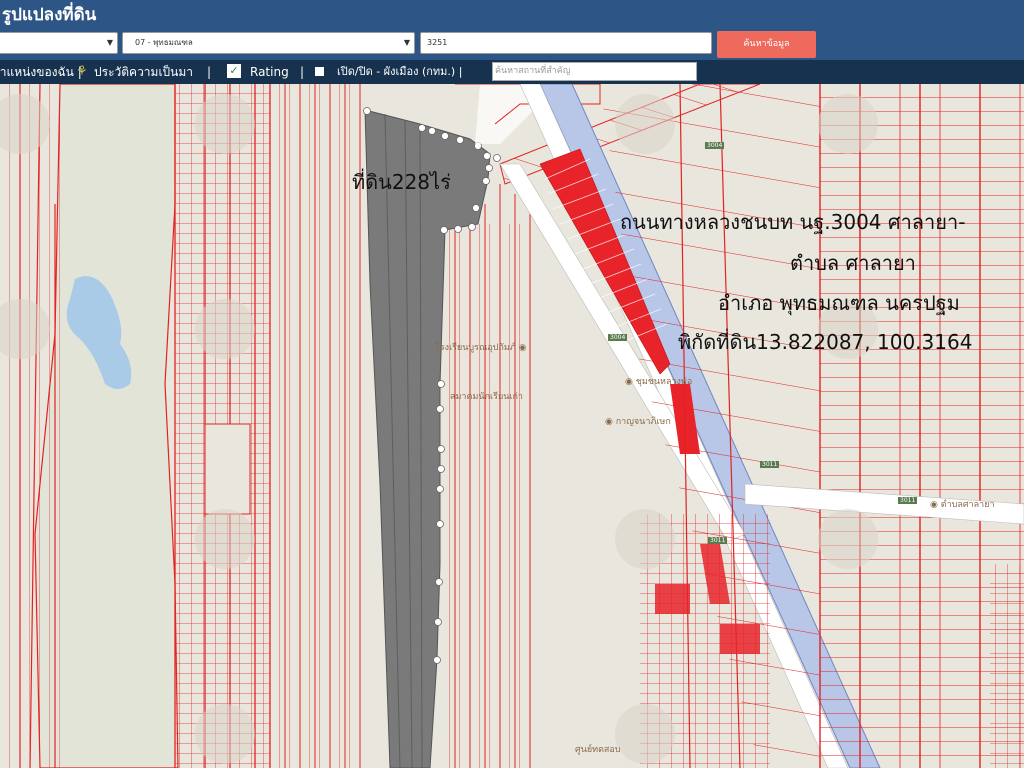  What do you see at coordinates (1007, 666) in the screenshot?
I see `parcel-grid-se` at bounding box center [1007, 666].